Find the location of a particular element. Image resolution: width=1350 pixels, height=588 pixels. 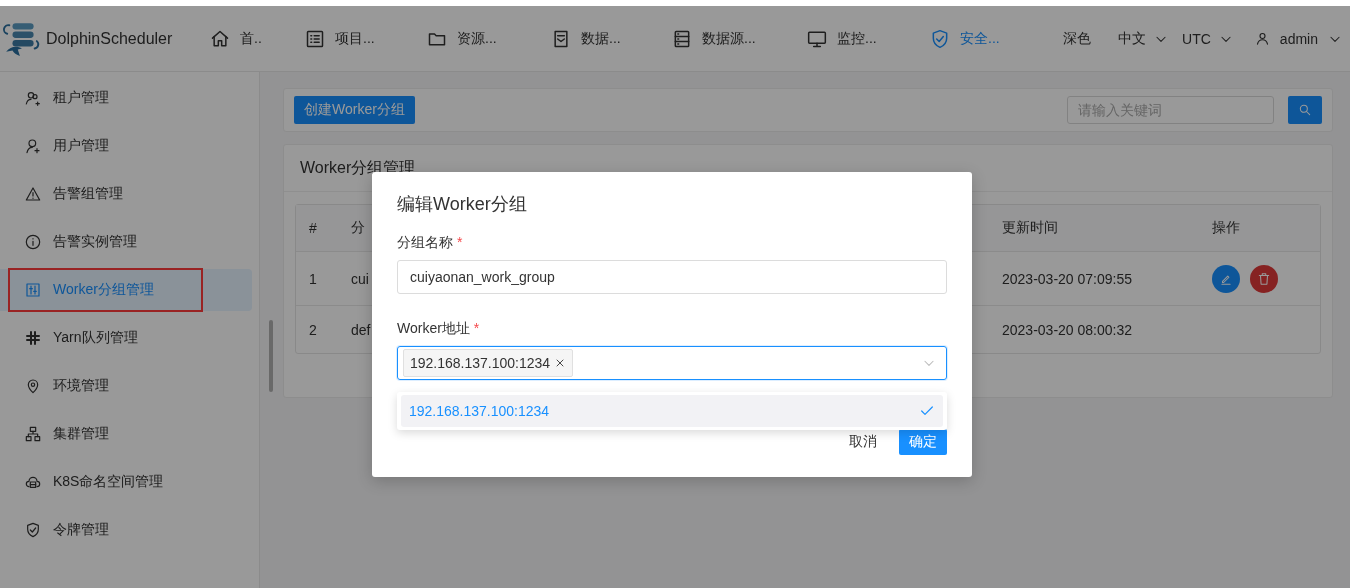

nav-tab: 首.. is located at coordinates (257, 38).